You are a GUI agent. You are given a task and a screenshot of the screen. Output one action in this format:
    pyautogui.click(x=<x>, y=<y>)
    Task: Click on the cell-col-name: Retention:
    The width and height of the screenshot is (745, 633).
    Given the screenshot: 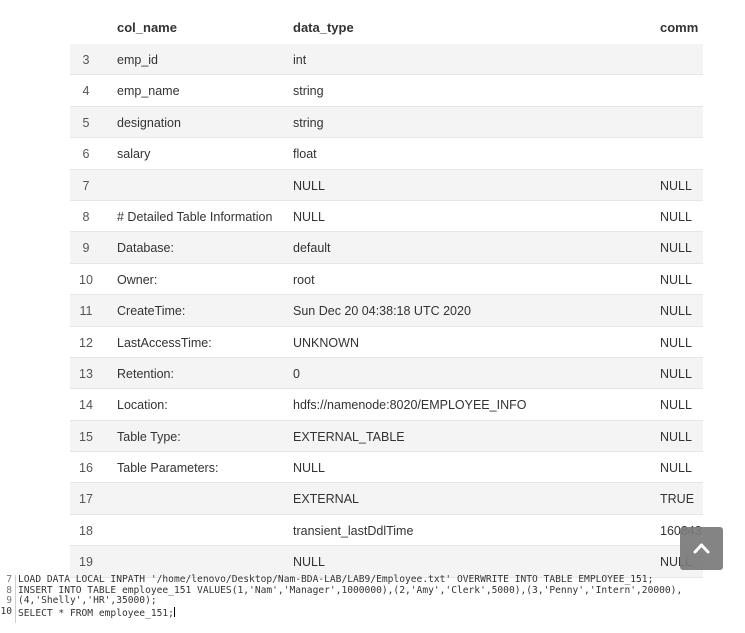 What is the action you would take?
    pyautogui.click(x=145, y=373)
    